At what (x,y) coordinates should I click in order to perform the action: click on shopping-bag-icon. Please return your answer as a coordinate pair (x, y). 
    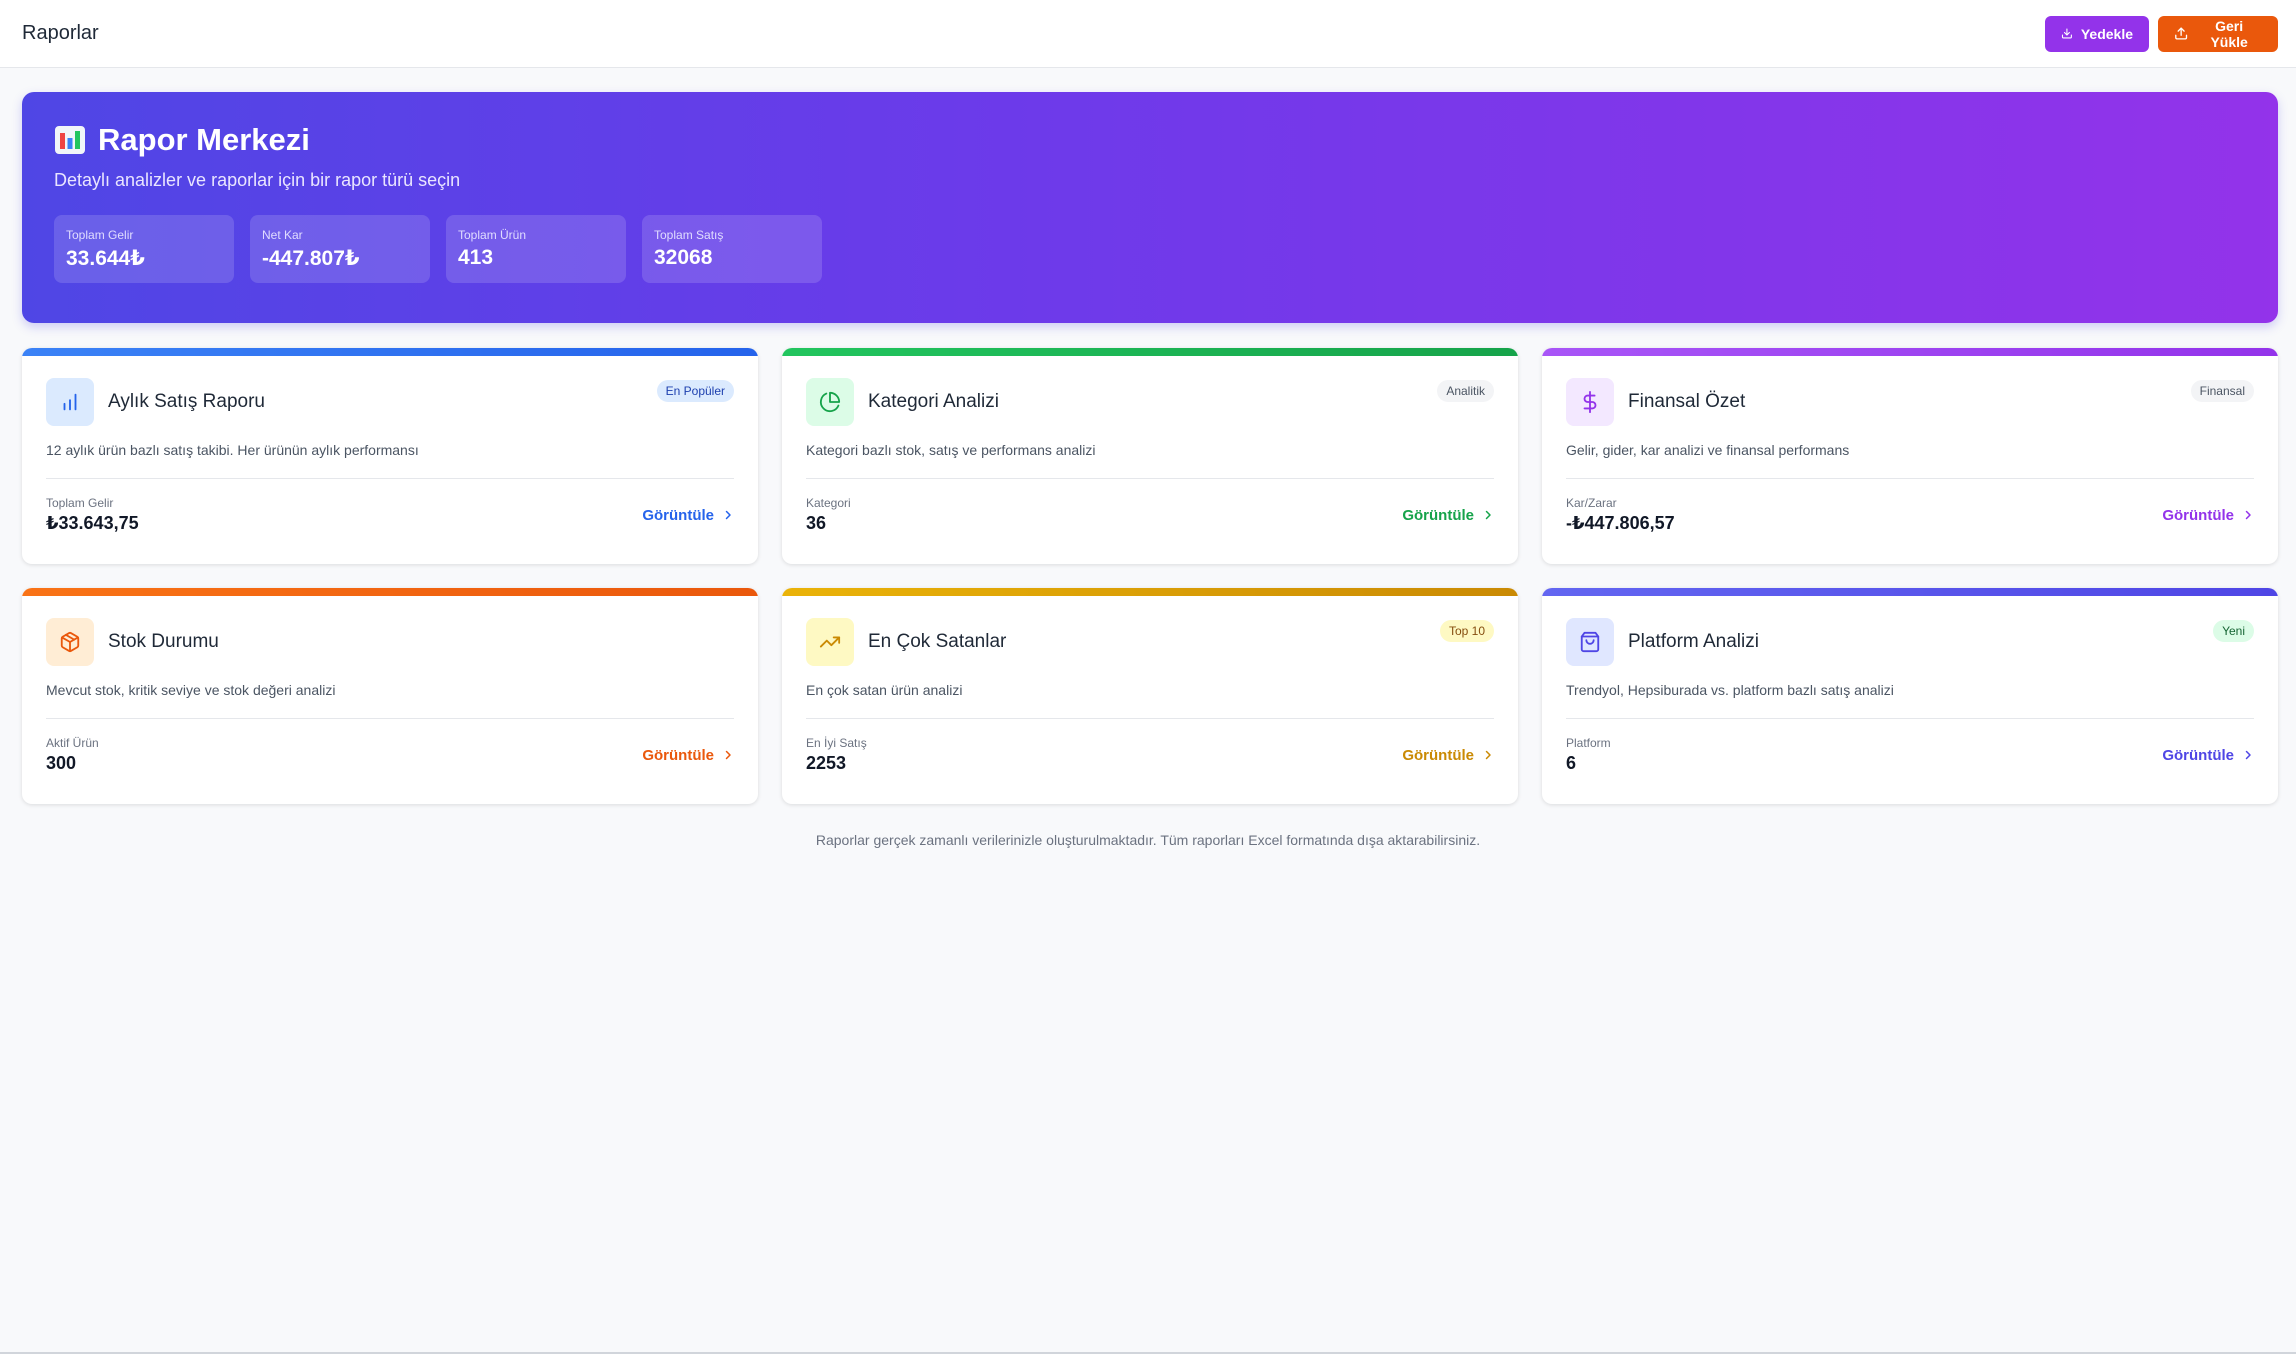
    Looking at the image, I should click on (1590, 642).